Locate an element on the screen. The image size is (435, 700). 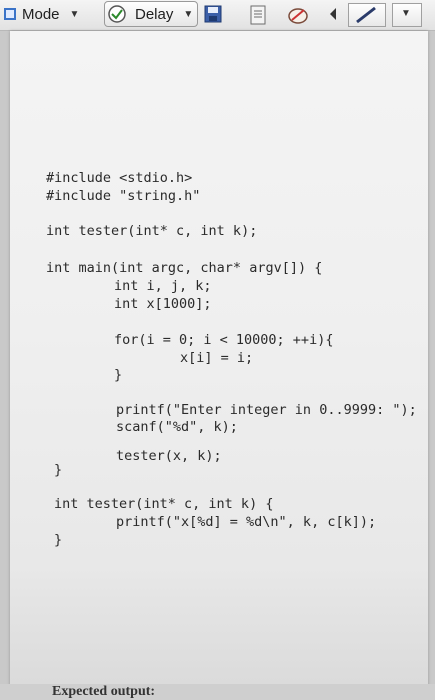
code-line: #include <stdio.h> is located at coordinates (119, 178).